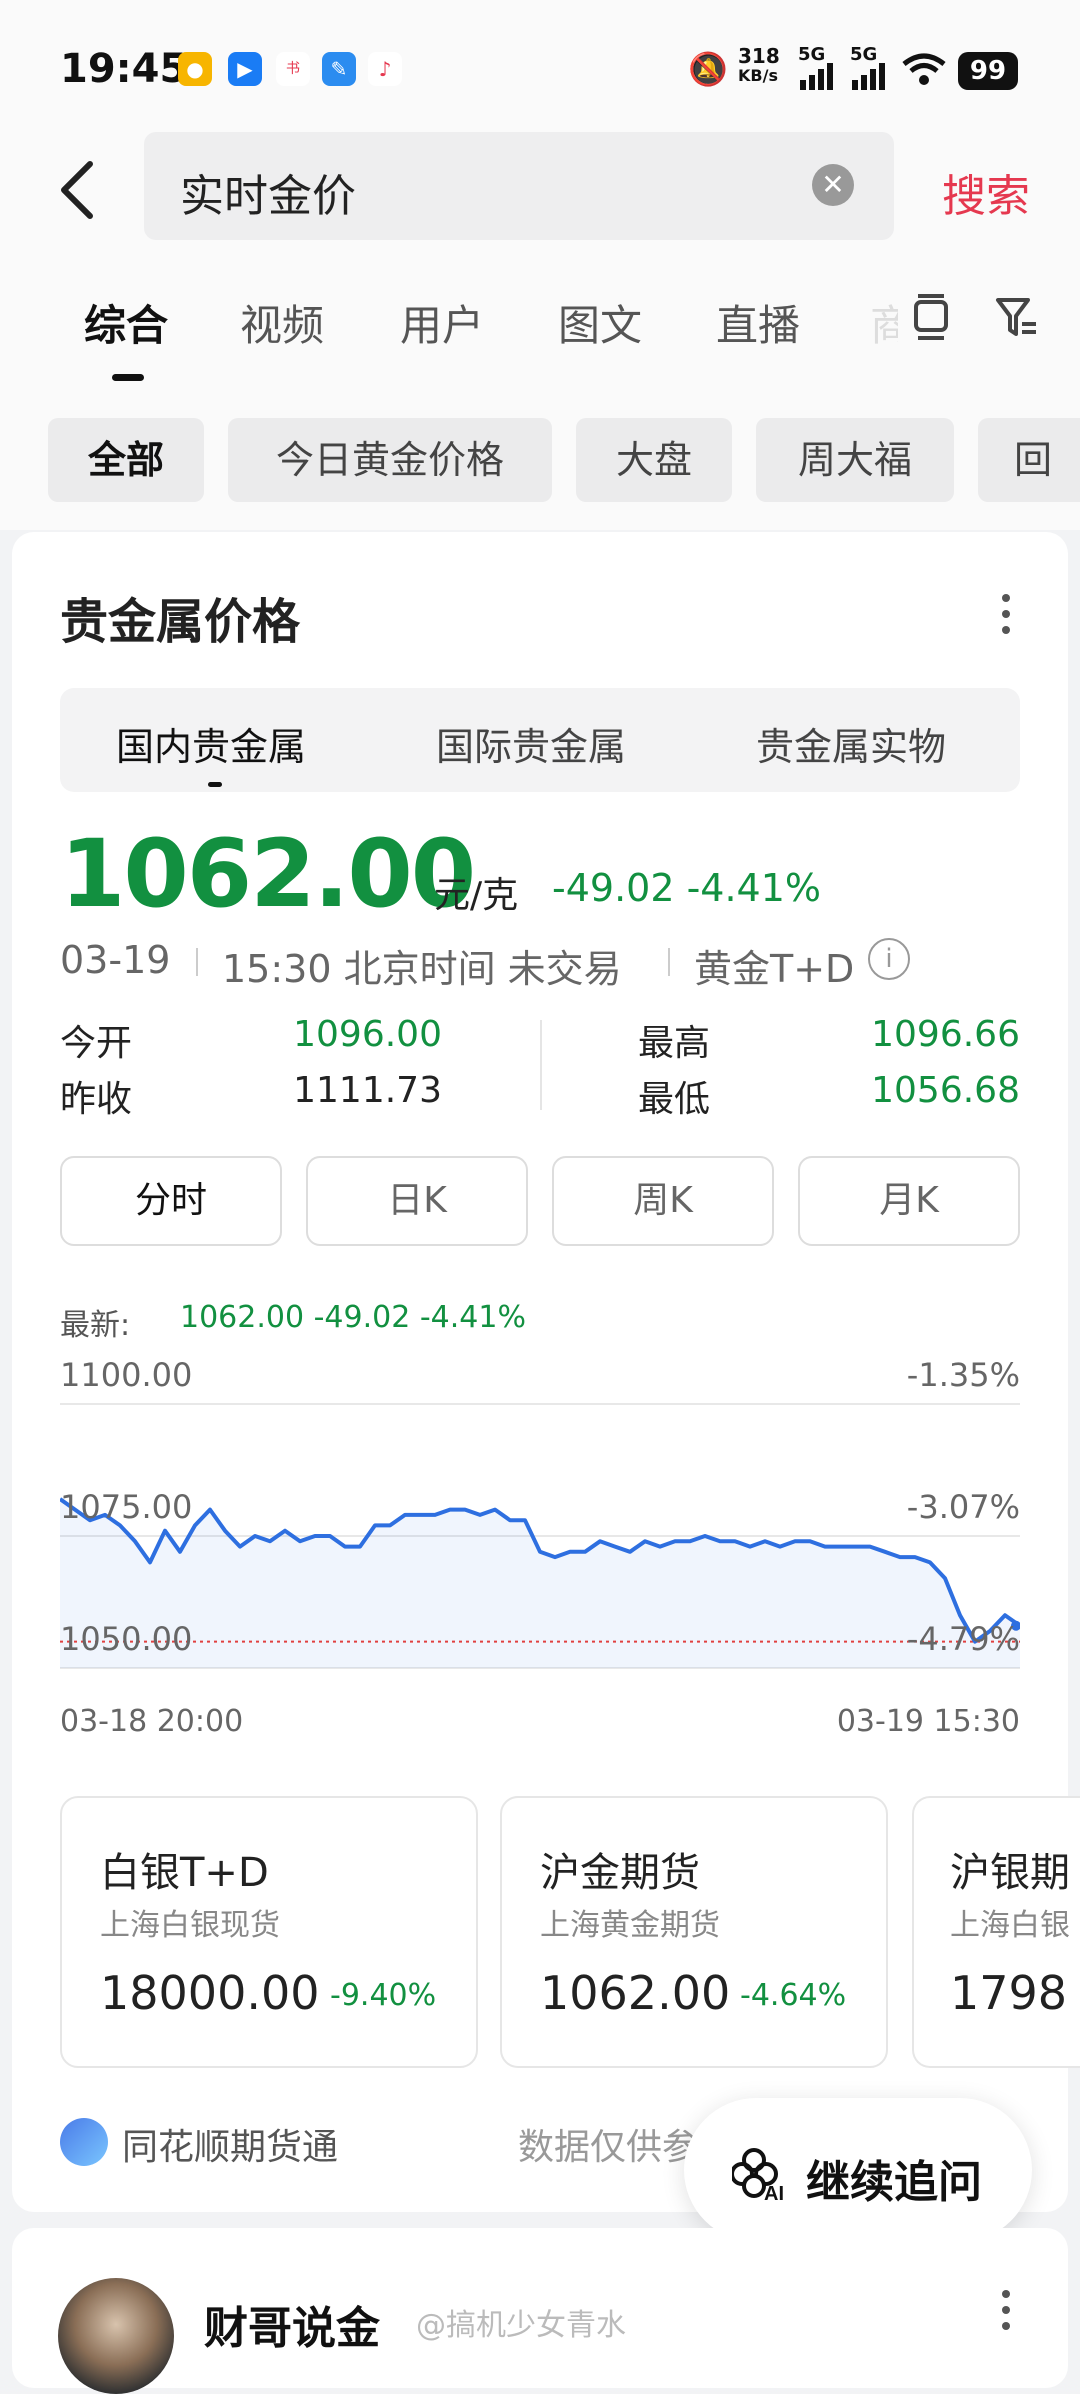 This screenshot has height=2394, width=1080. What do you see at coordinates (635, 1993) in the screenshot?
I see `mini-card-price: 1062.00` at bounding box center [635, 1993].